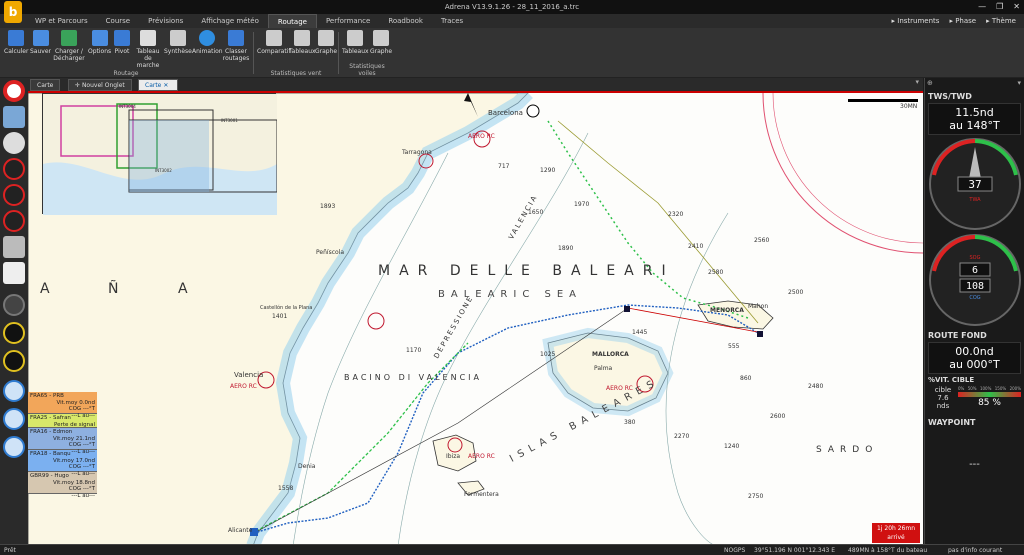  Describe the element at coordinates (957, 335) in the screenshot. I see `route-head: ROUTE FOND` at that location.